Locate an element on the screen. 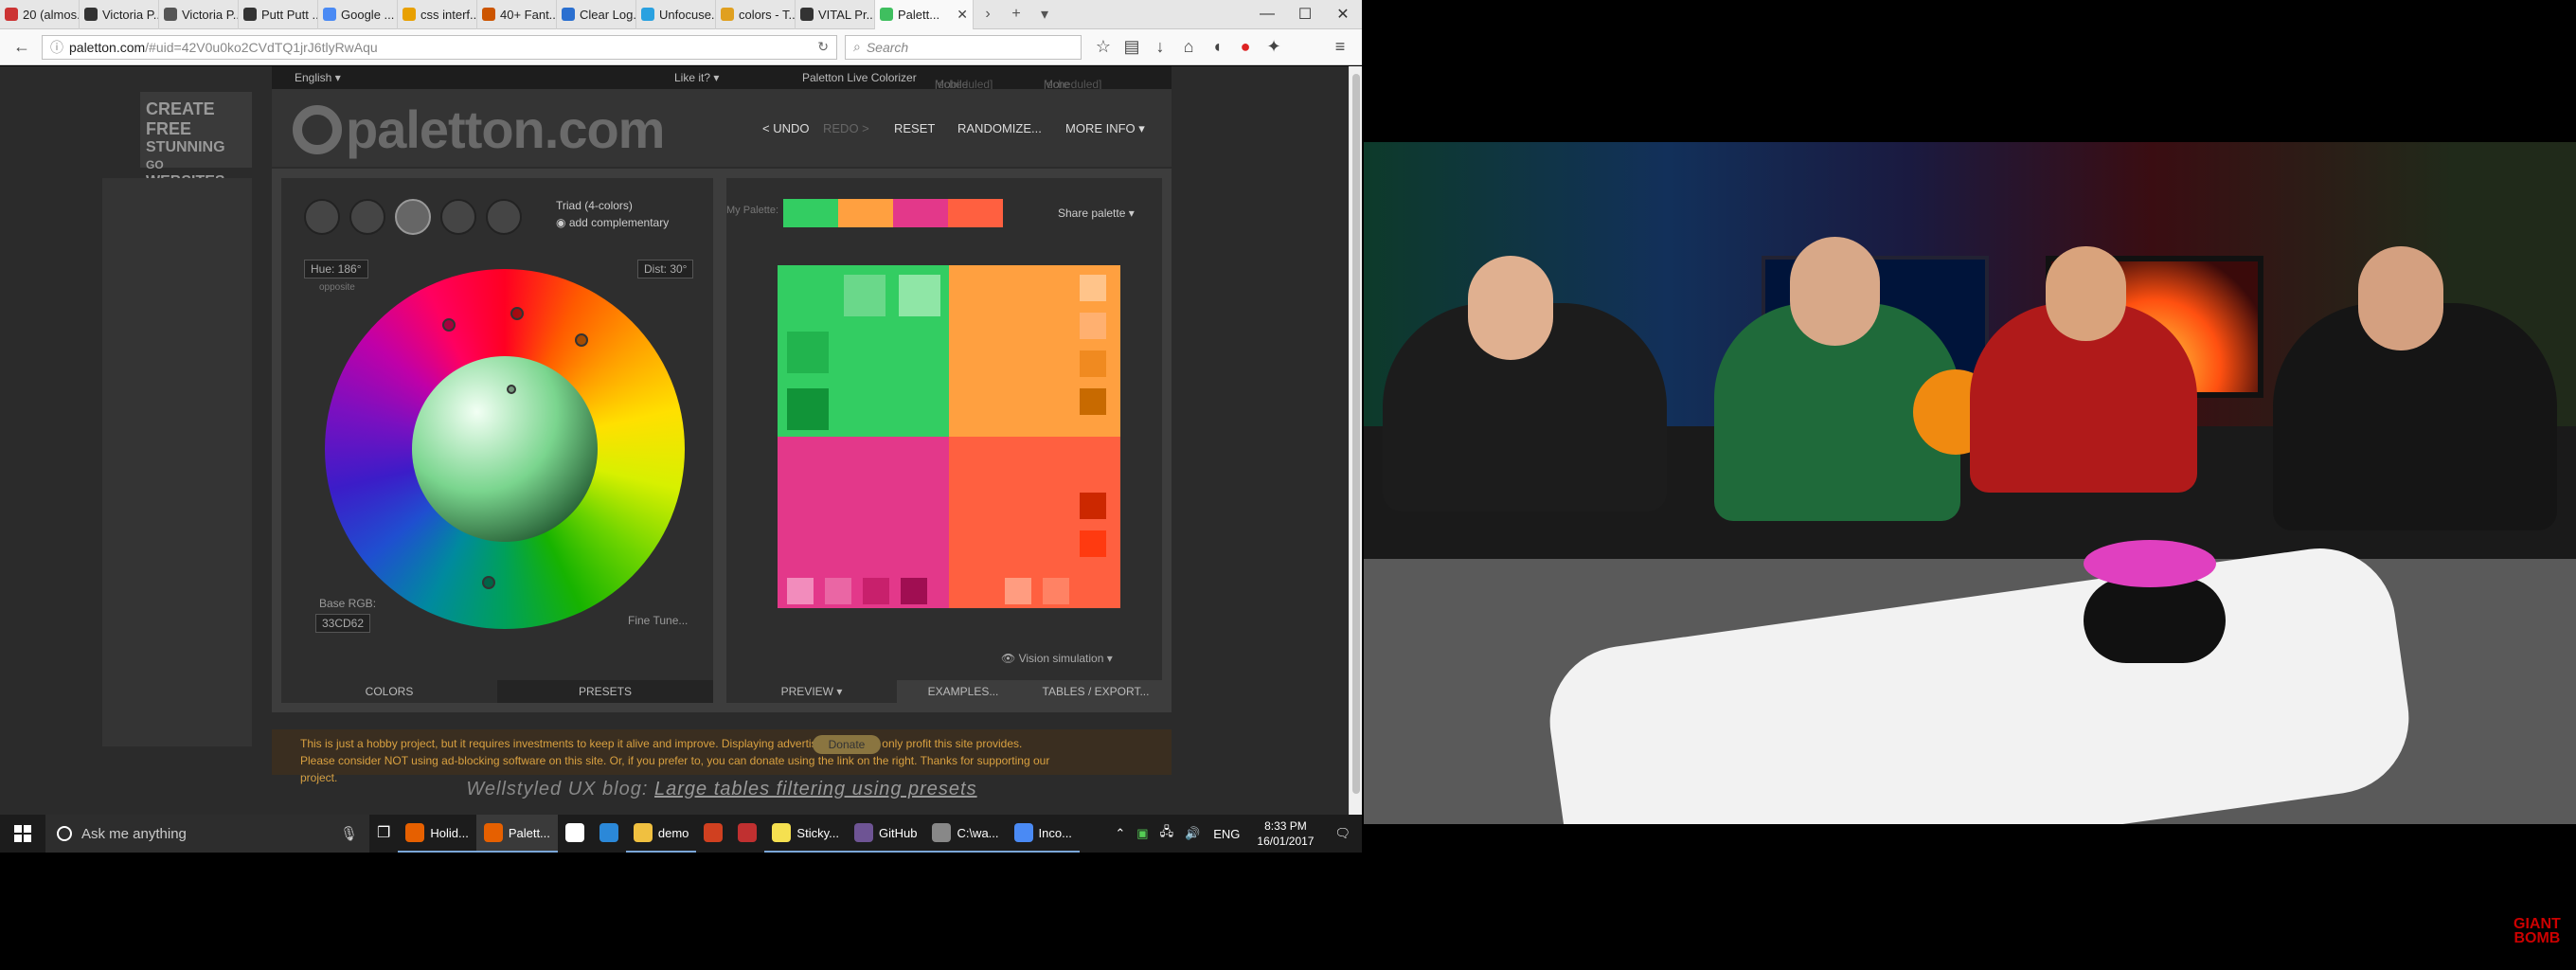  reload-icon: ↻ is located at coordinates (823, 47).